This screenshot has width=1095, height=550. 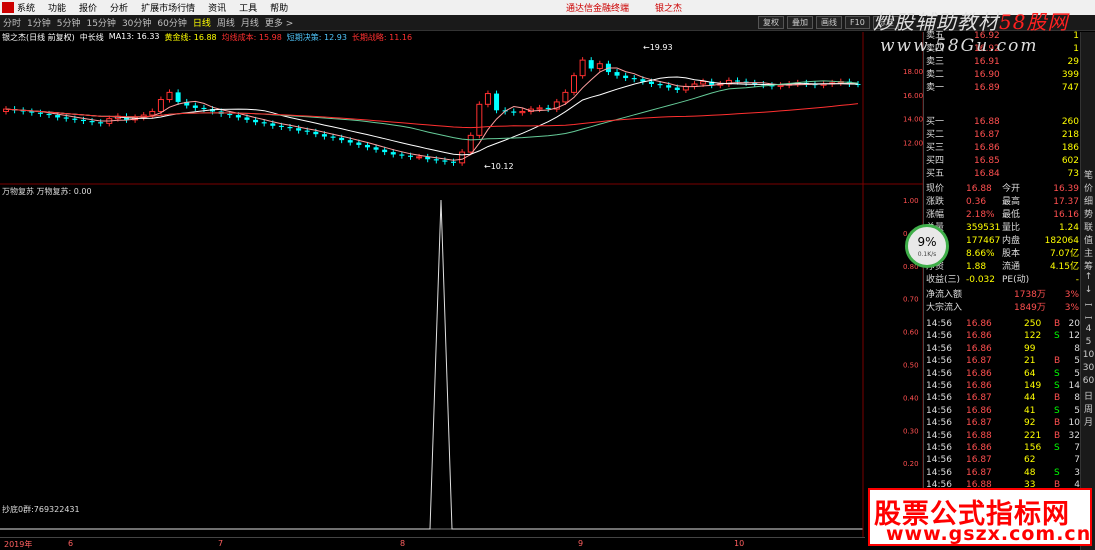 What do you see at coordinates (927, 242) in the screenshot?
I see `speed-percent: 9%` at bounding box center [927, 242].